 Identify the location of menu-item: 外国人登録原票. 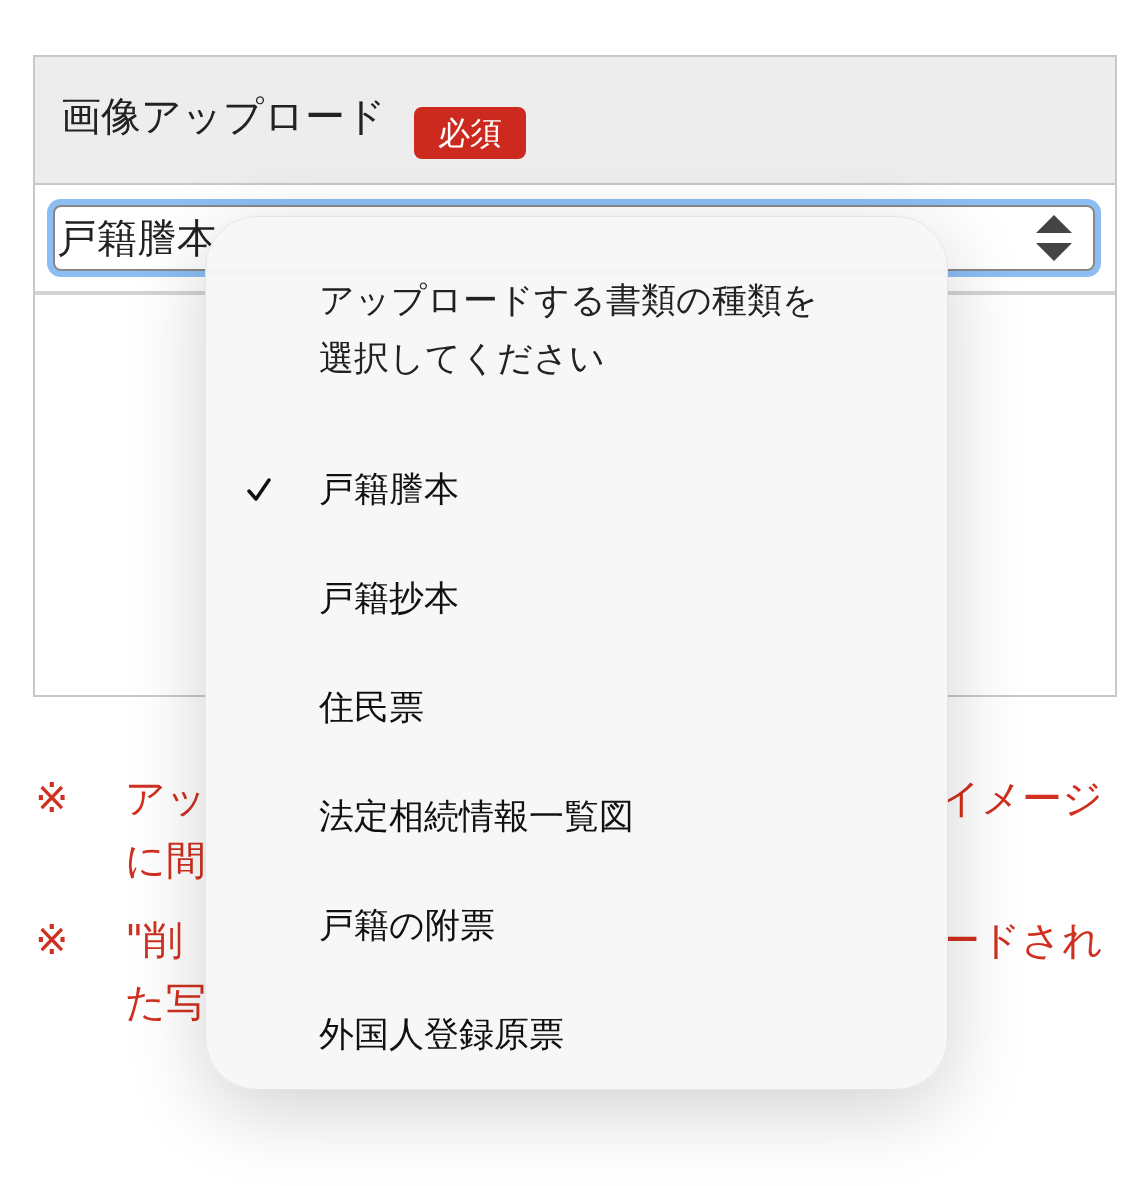
(566, 1034).